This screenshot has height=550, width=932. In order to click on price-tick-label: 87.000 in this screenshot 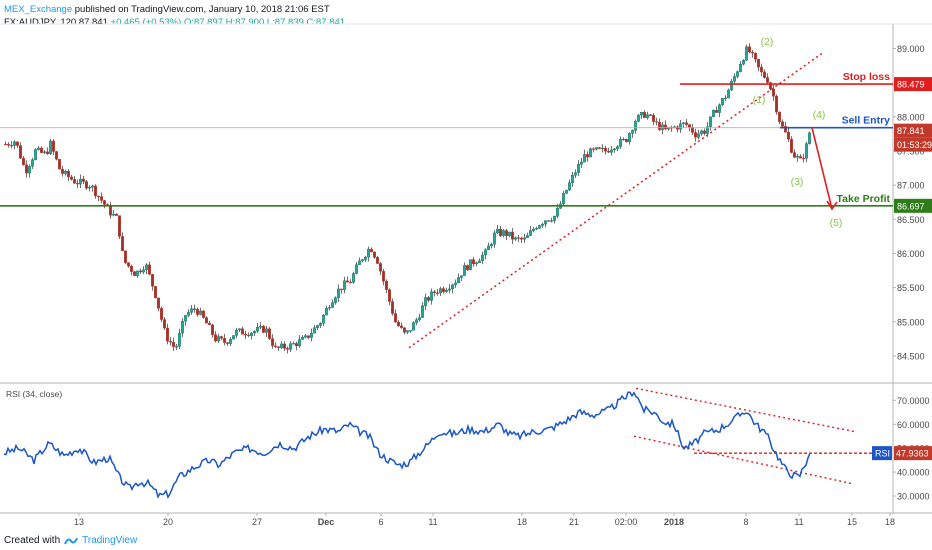, I will do `click(911, 186)`.